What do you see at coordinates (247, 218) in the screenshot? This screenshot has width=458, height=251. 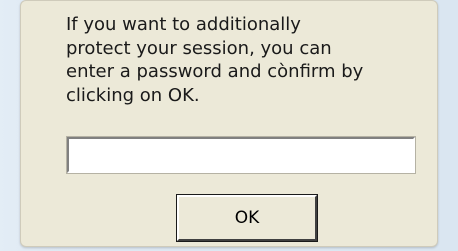 I see `ok-button: OK` at bounding box center [247, 218].